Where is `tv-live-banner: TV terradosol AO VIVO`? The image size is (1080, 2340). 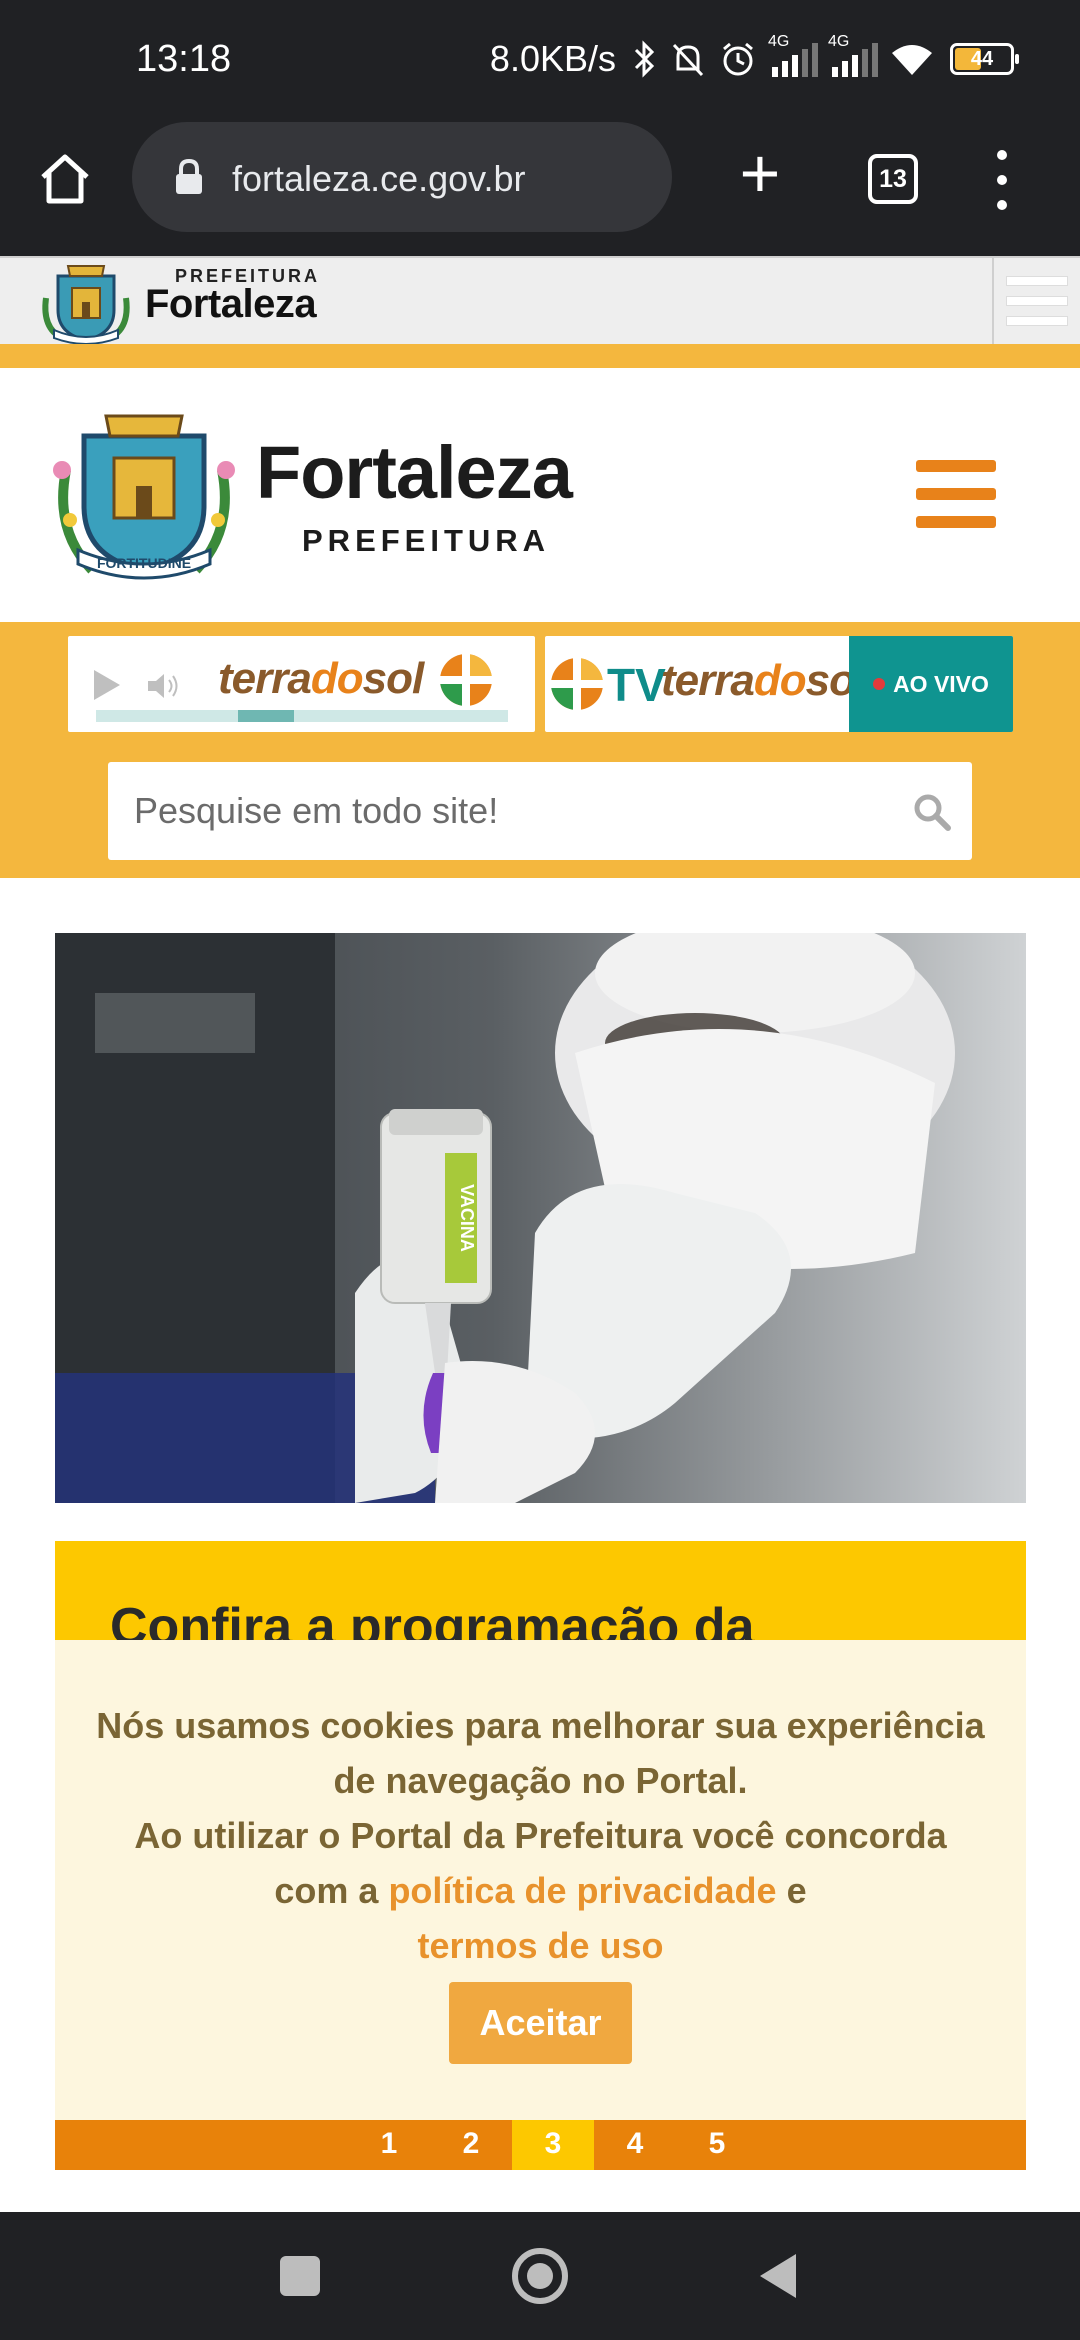 tv-live-banner: TV terradosol AO VIVO is located at coordinates (779, 684).